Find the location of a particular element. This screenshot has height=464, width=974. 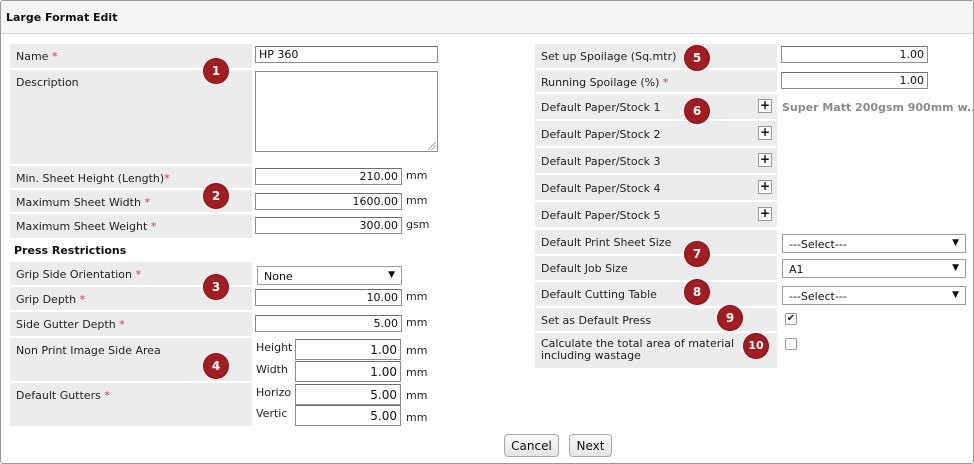

max-sheet-weight-unit: gsm is located at coordinates (418, 224).